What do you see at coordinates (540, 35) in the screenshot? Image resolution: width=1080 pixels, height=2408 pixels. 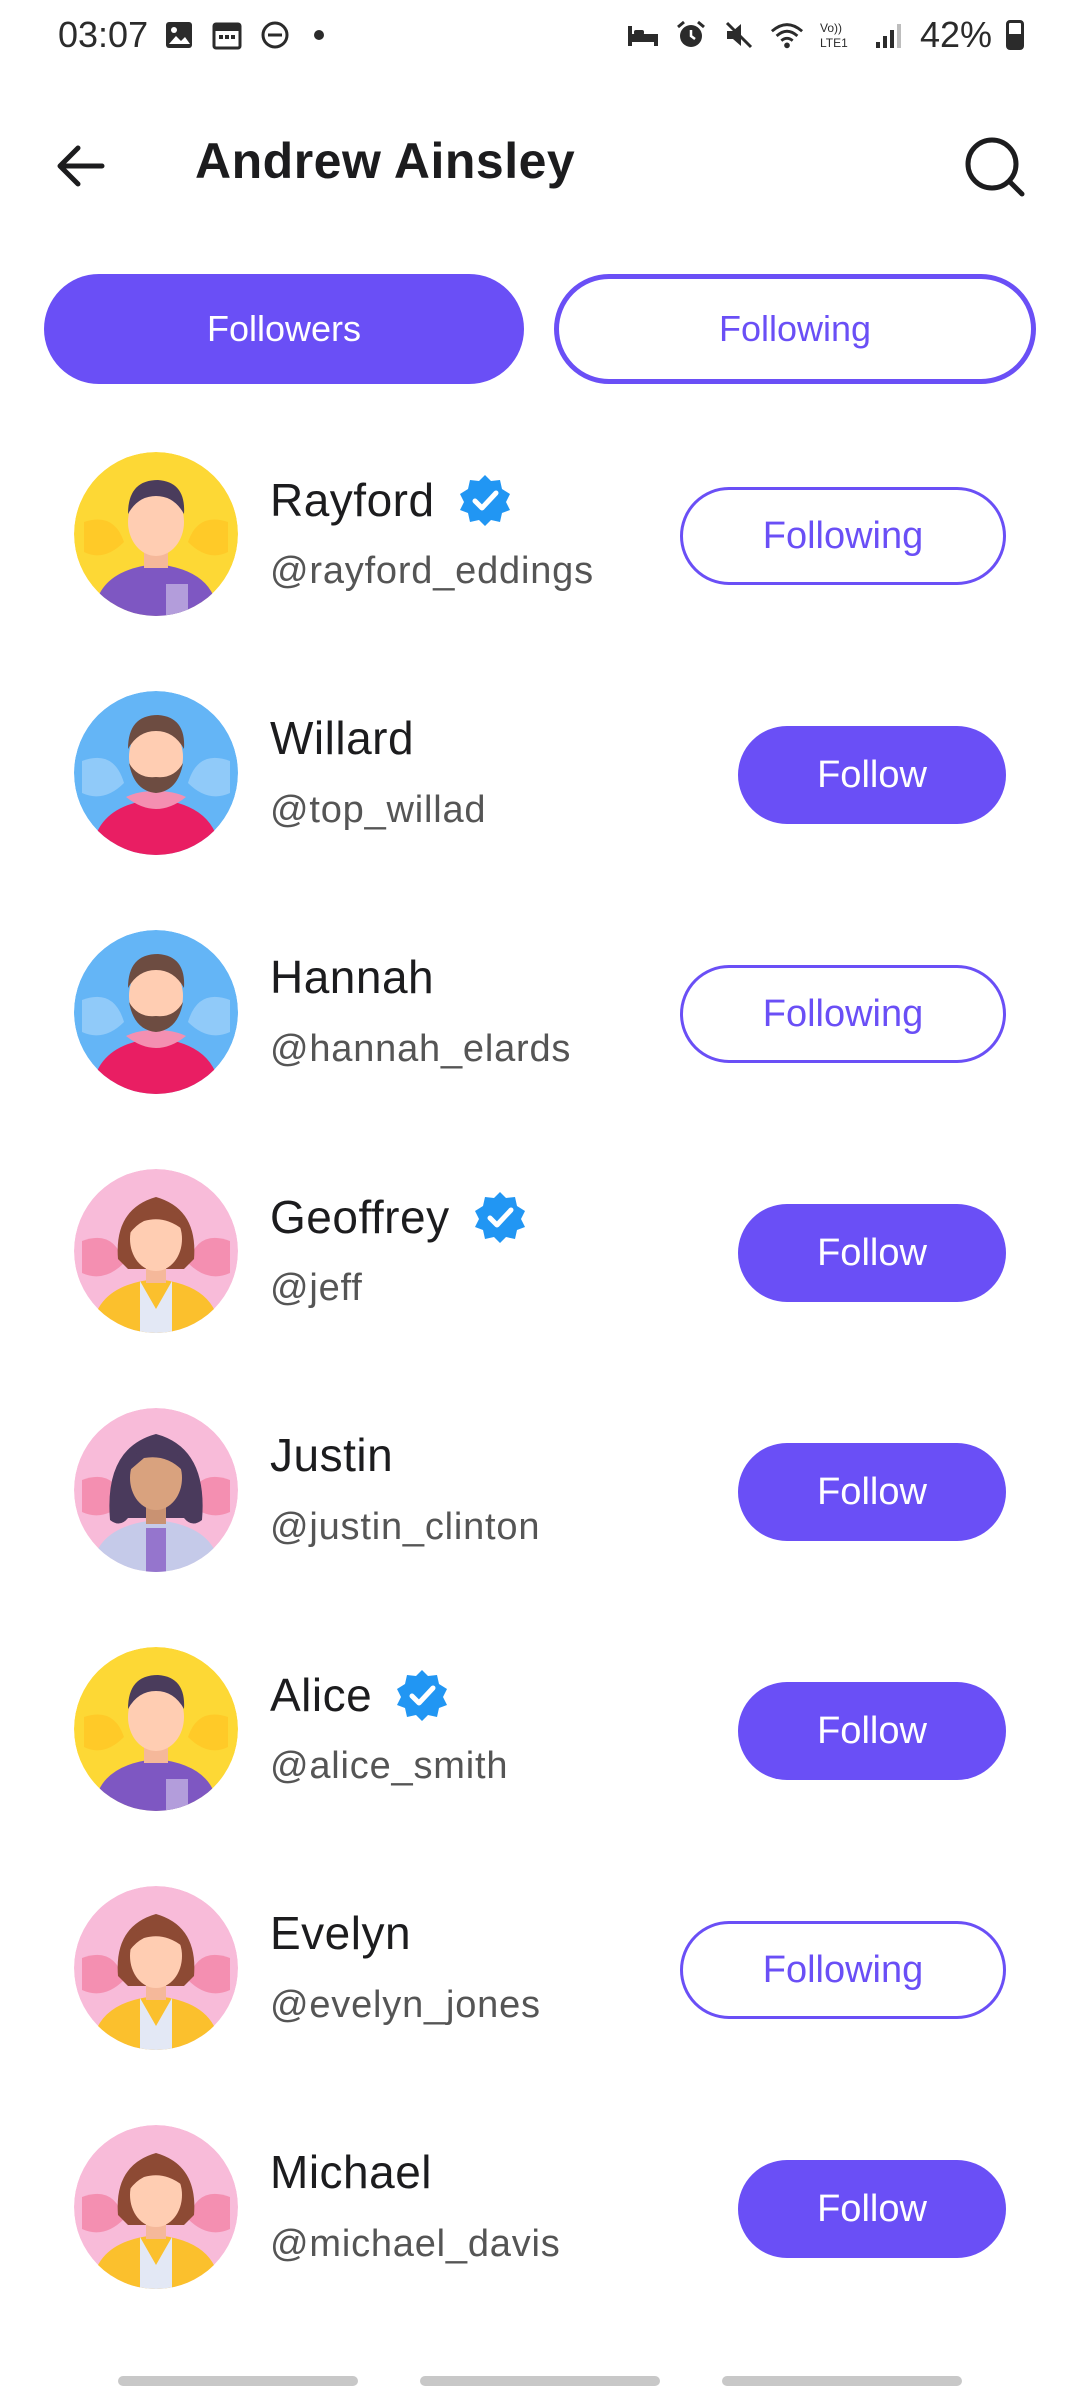 I see `status-bar: 03:07 Vo)) LTE1 42%` at bounding box center [540, 35].